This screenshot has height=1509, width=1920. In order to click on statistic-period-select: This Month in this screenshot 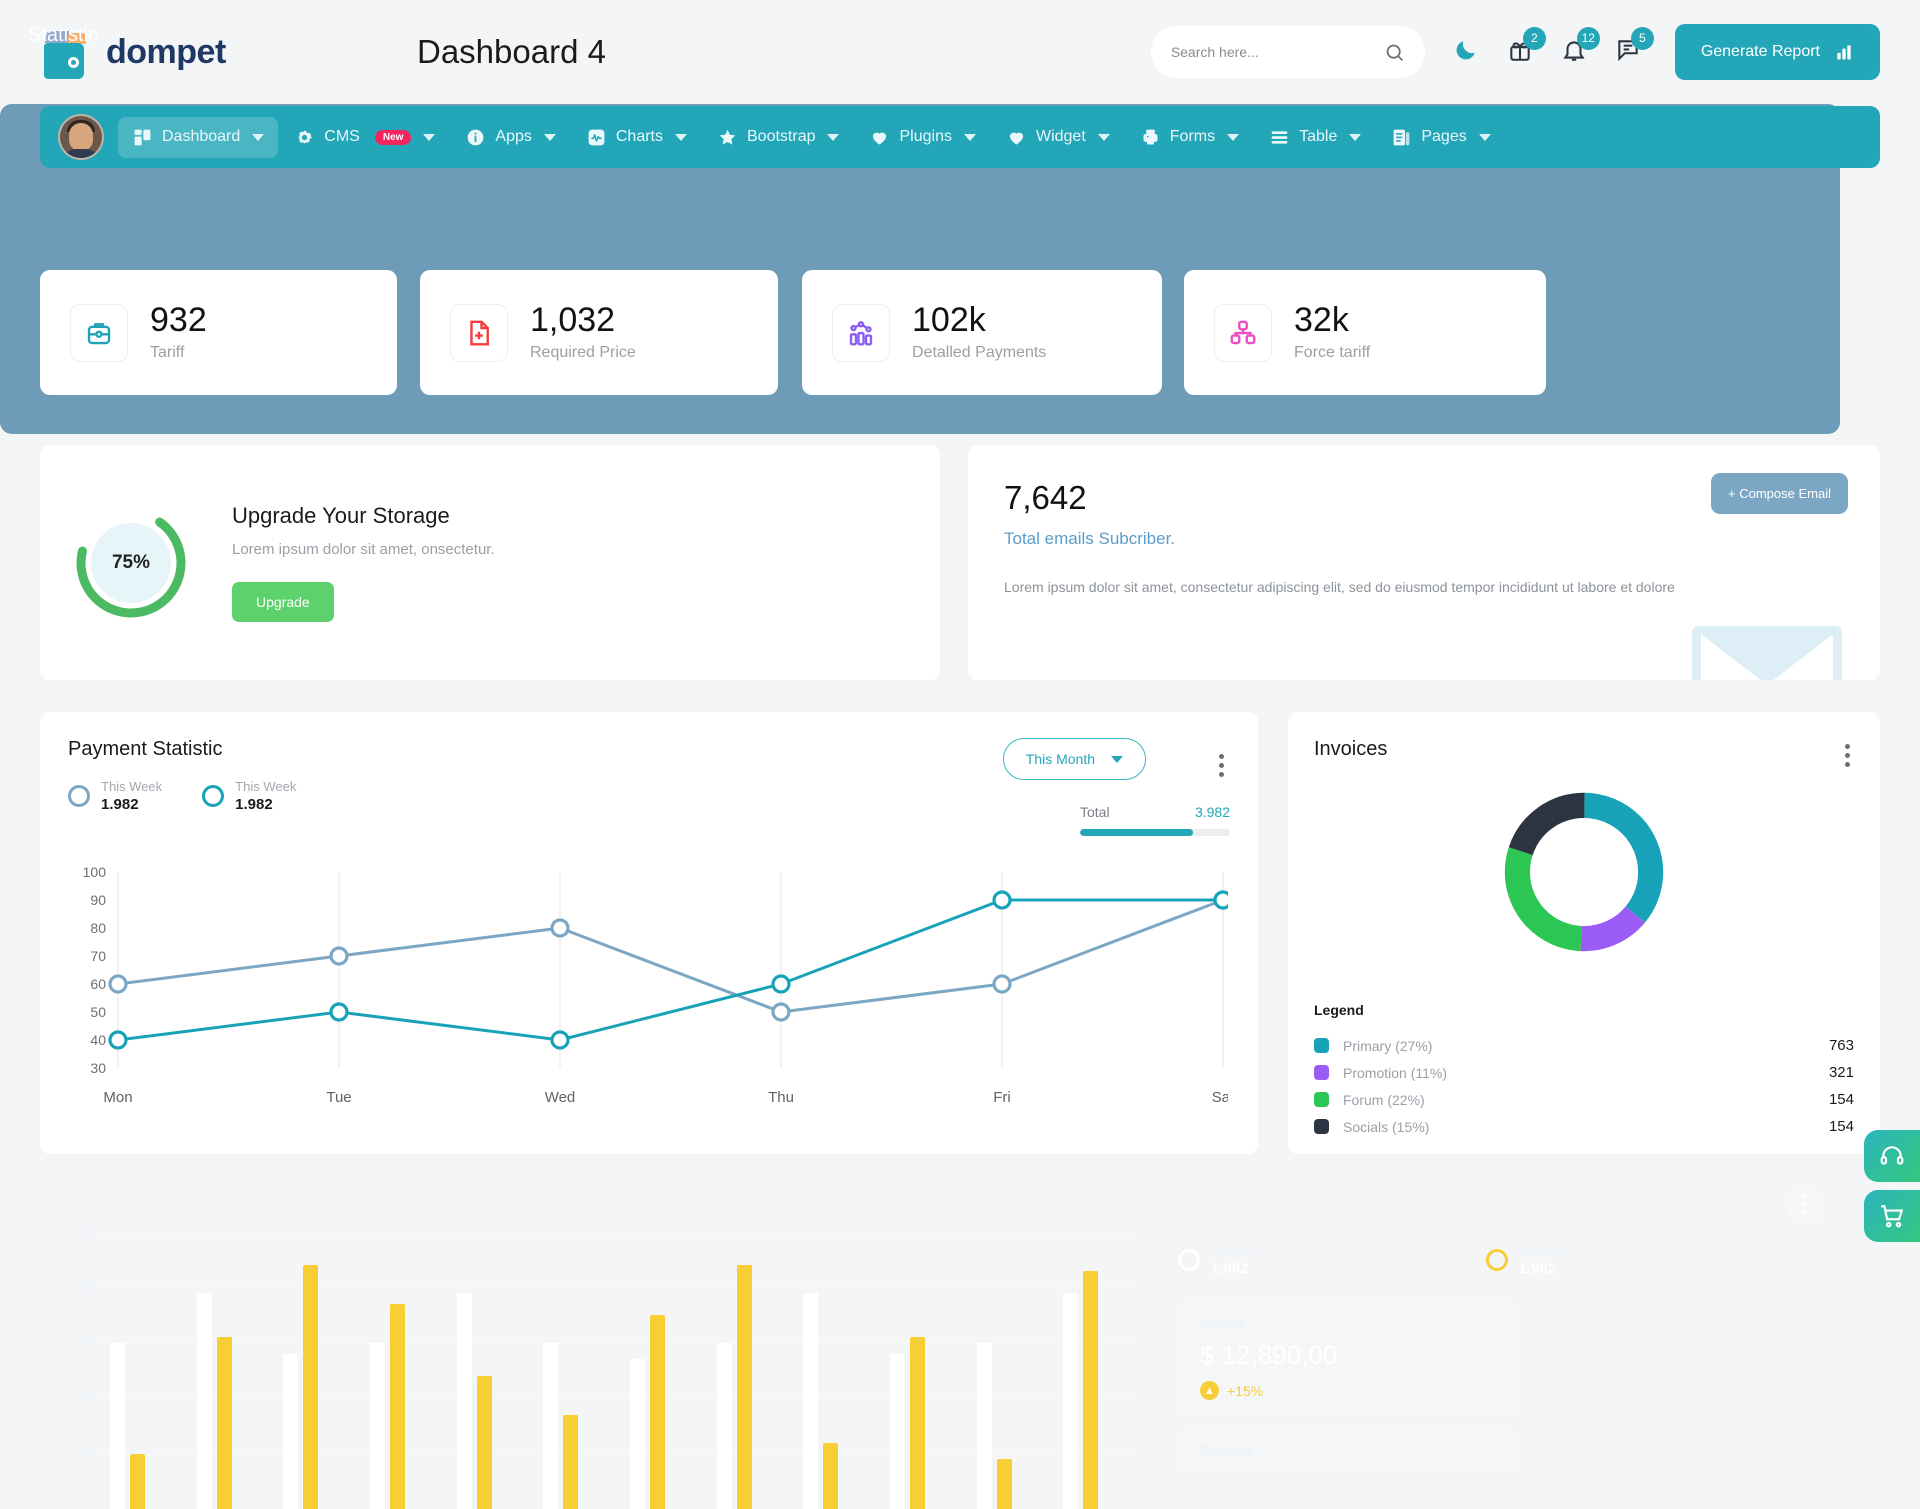, I will do `click(1511, 1027)`.